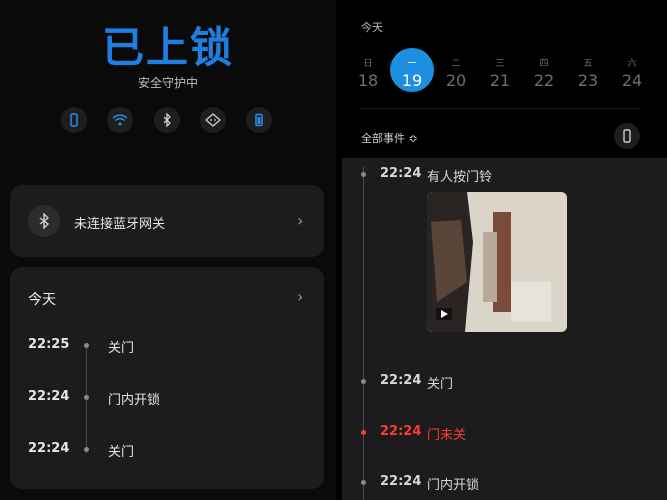  What do you see at coordinates (120, 120) in the screenshot?
I see `wifi-icon` at bounding box center [120, 120].